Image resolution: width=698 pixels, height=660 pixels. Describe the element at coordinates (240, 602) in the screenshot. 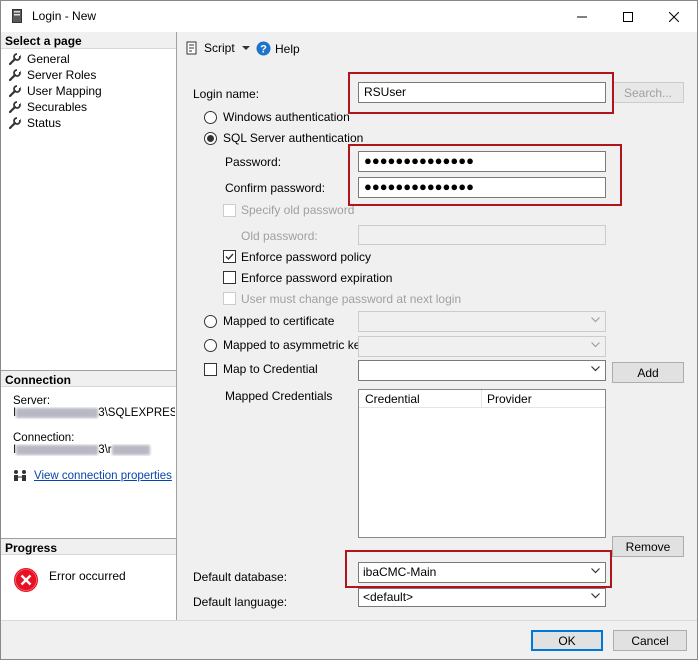

I see `default-language-label: Default language:` at that location.